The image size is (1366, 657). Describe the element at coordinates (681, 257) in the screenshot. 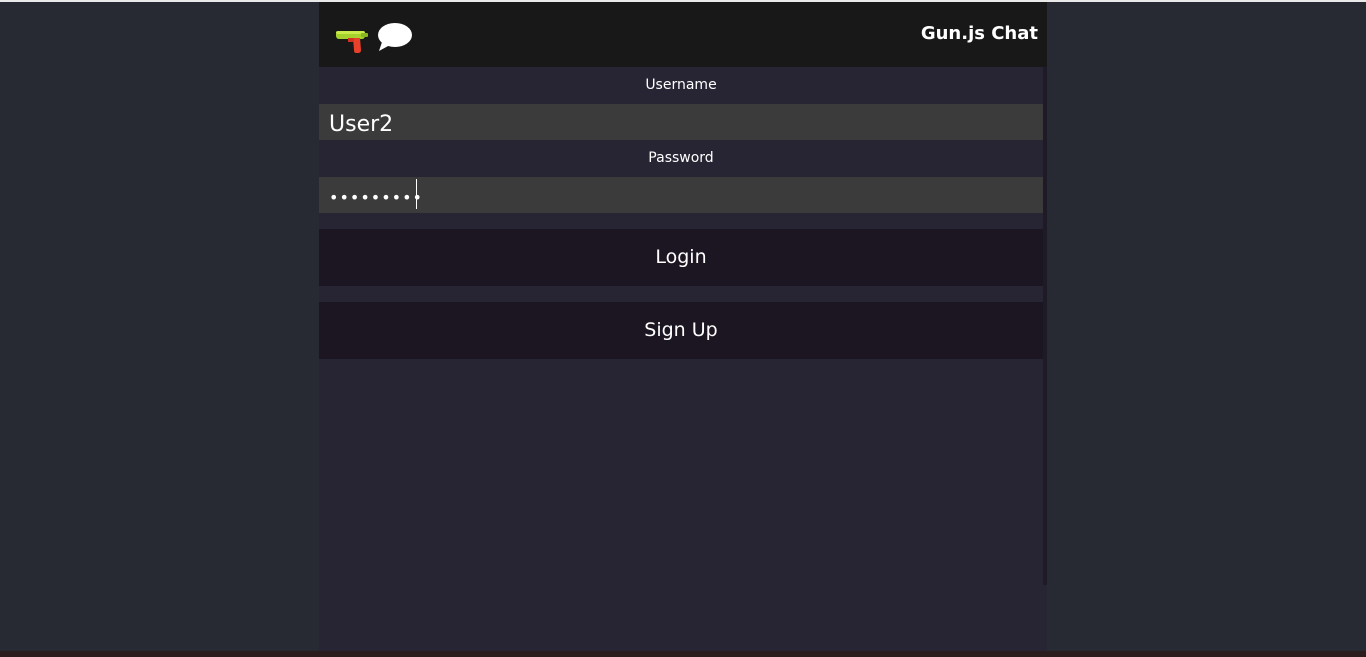

I see `login-button: Login` at that location.